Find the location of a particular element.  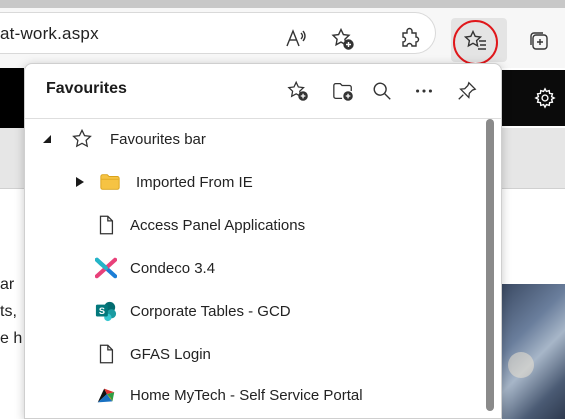

panel-title: Favourites is located at coordinates (86, 88).